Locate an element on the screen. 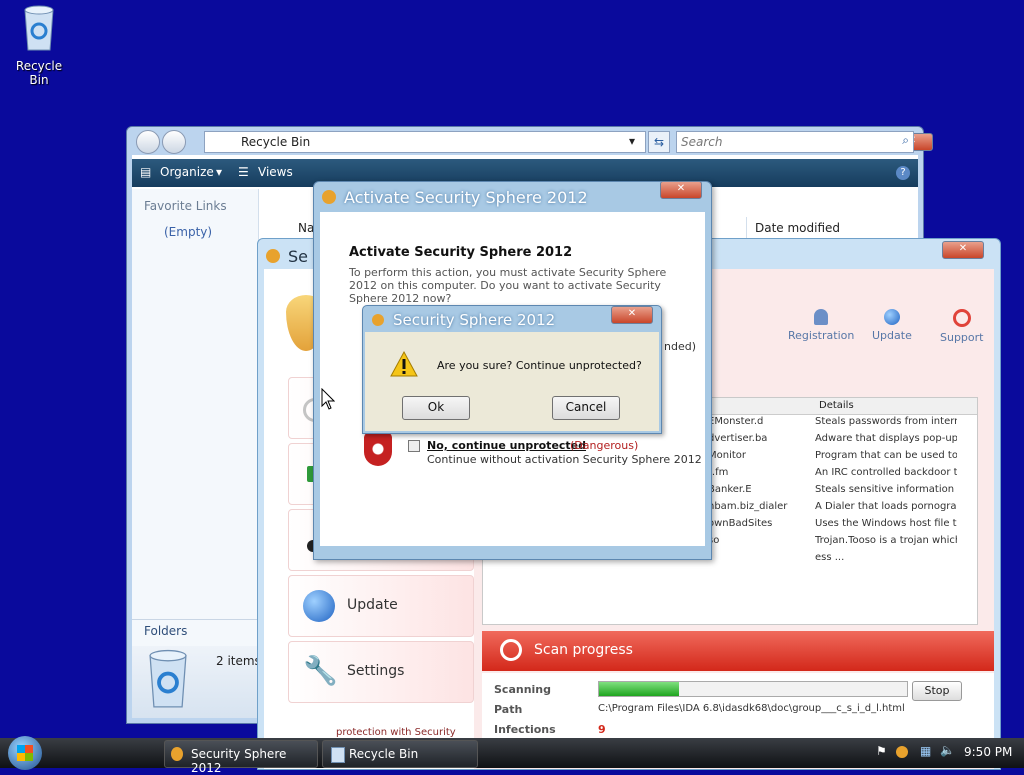  address-bar: Recycle Bin ▾ is located at coordinates (425, 142).